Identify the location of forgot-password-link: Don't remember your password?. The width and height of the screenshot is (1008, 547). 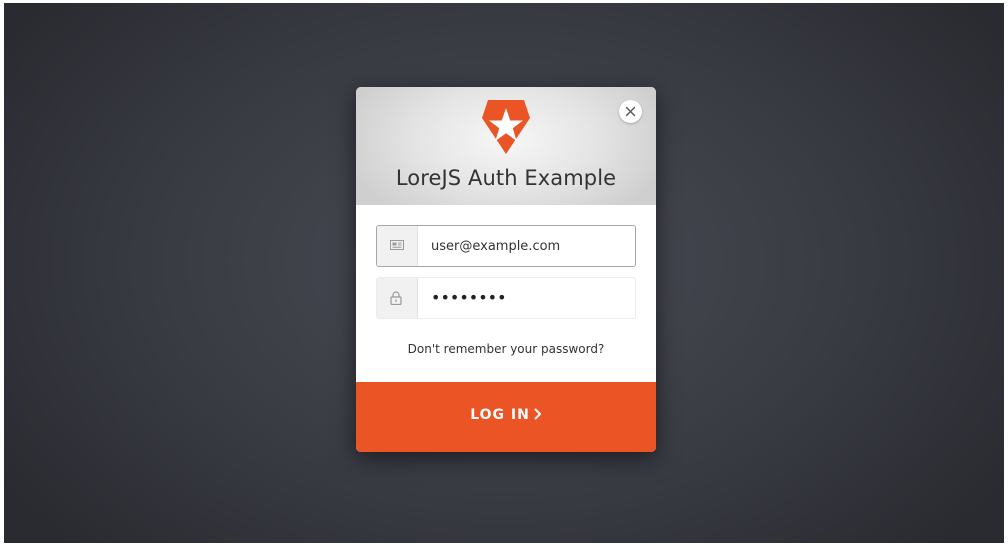
(506, 349).